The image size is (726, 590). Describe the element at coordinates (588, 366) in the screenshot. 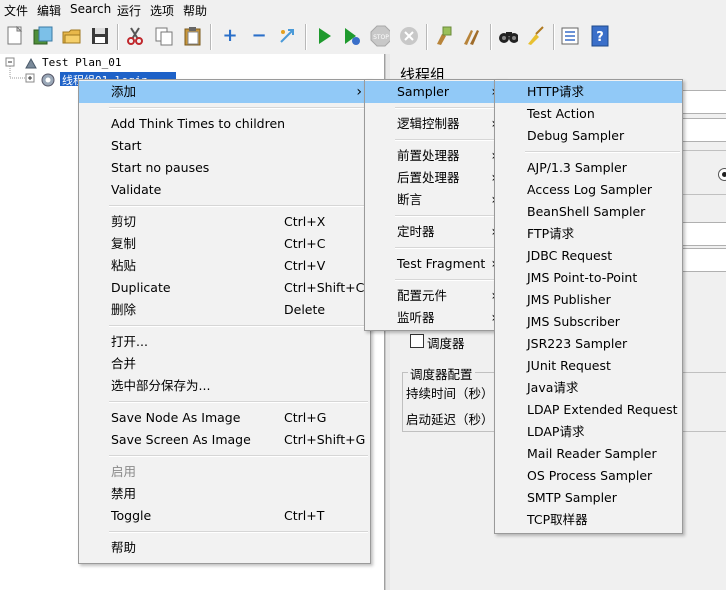

I see `sampler-menu-item: JUnit Request` at that location.